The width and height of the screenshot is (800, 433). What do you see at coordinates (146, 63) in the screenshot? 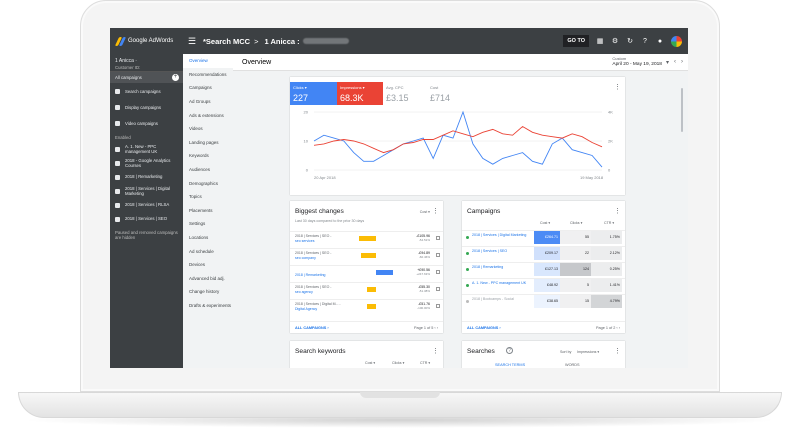
I see `account-switcher: 1 Anicca · Customer ID:` at bounding box center [146, 63].